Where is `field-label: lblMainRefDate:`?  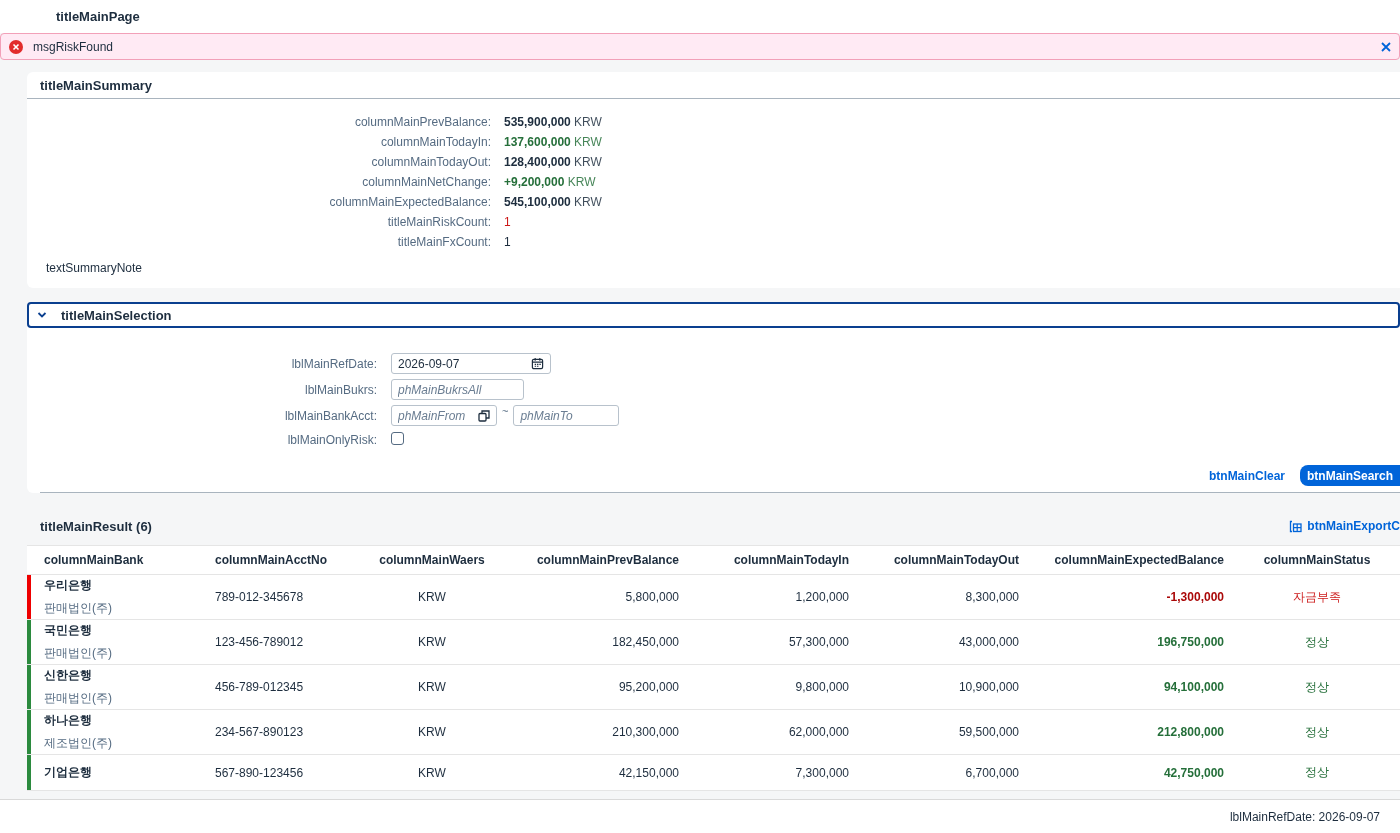
field-label: lblMainRefDate: is located at coordinates (333, 363).